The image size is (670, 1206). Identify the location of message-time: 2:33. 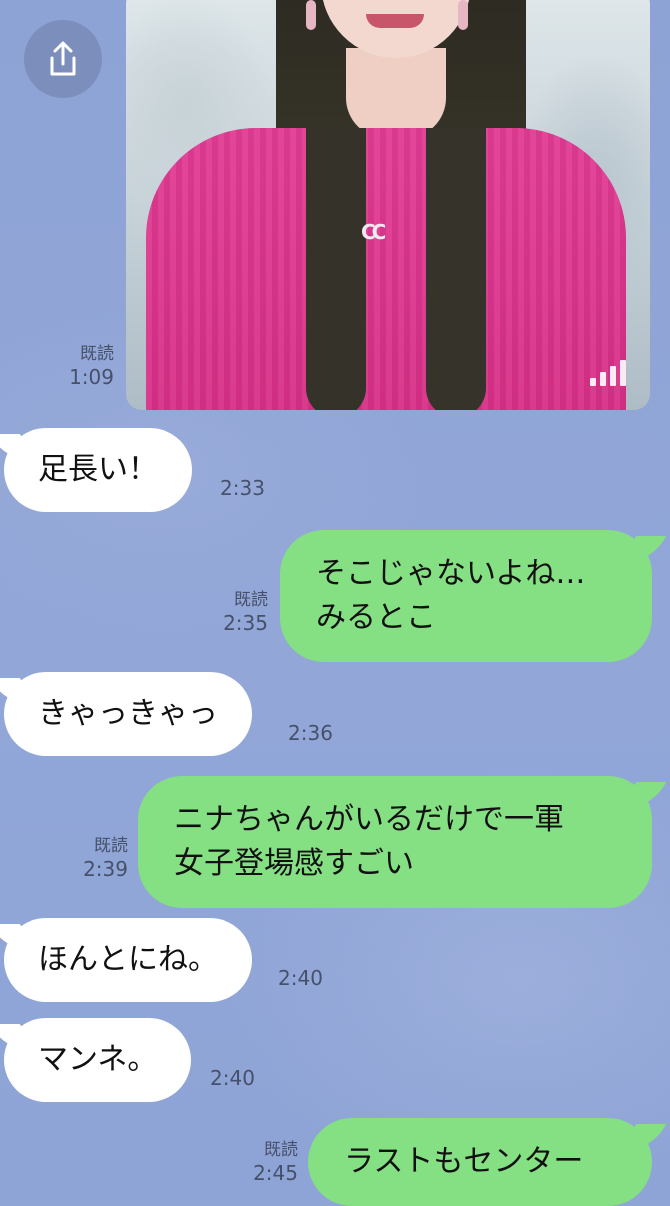
(242, 488).